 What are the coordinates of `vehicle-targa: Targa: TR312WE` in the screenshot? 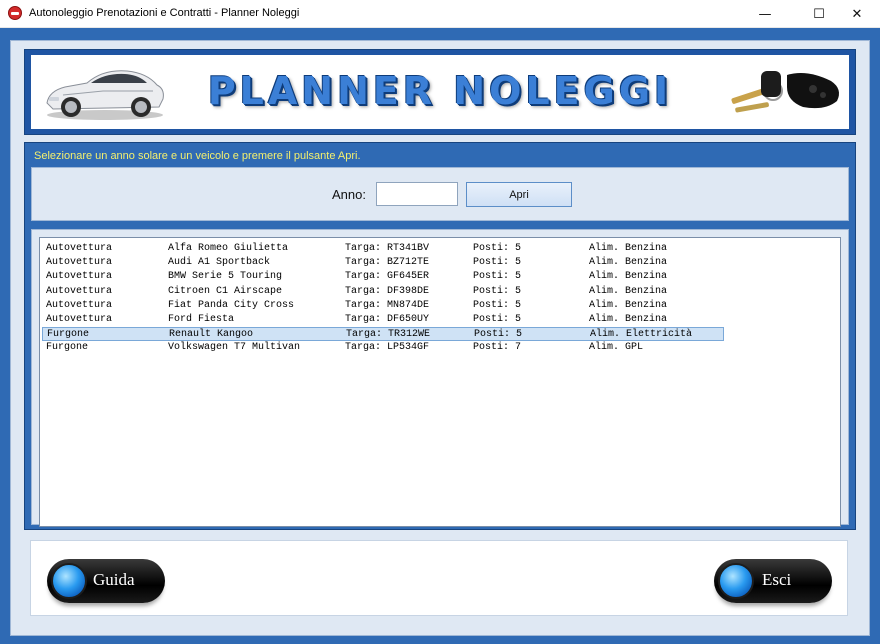 It's located at (388, 335).